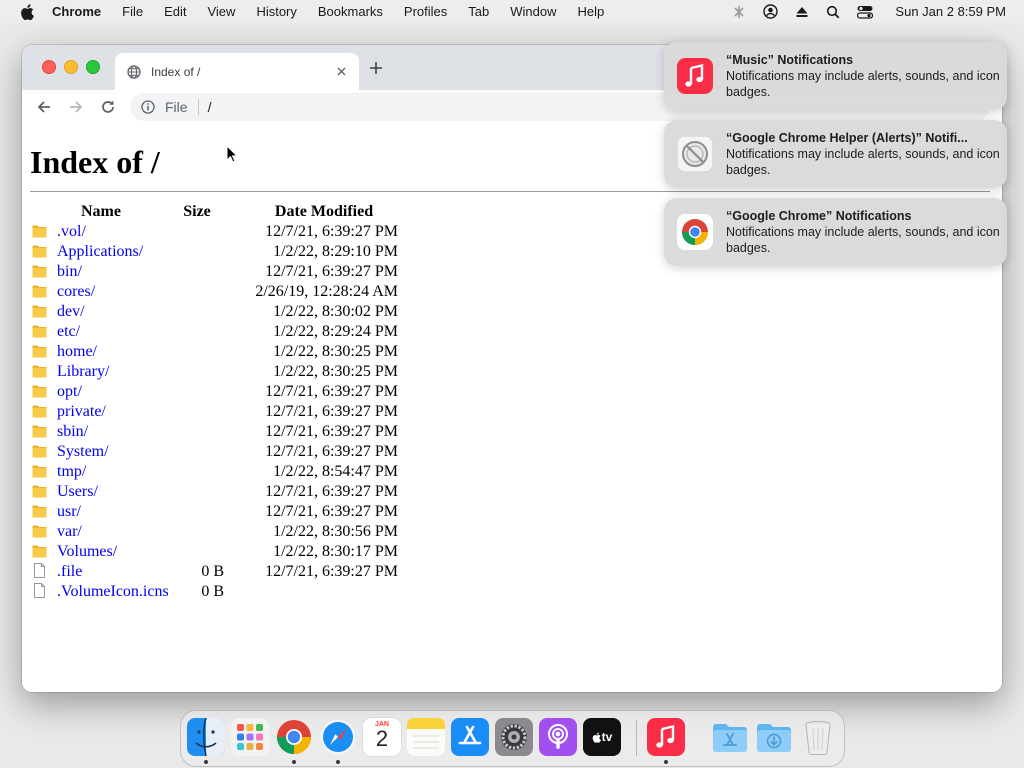 The image size is (1024, 768). I want to click on window-maximize-button, so click(93, 67).